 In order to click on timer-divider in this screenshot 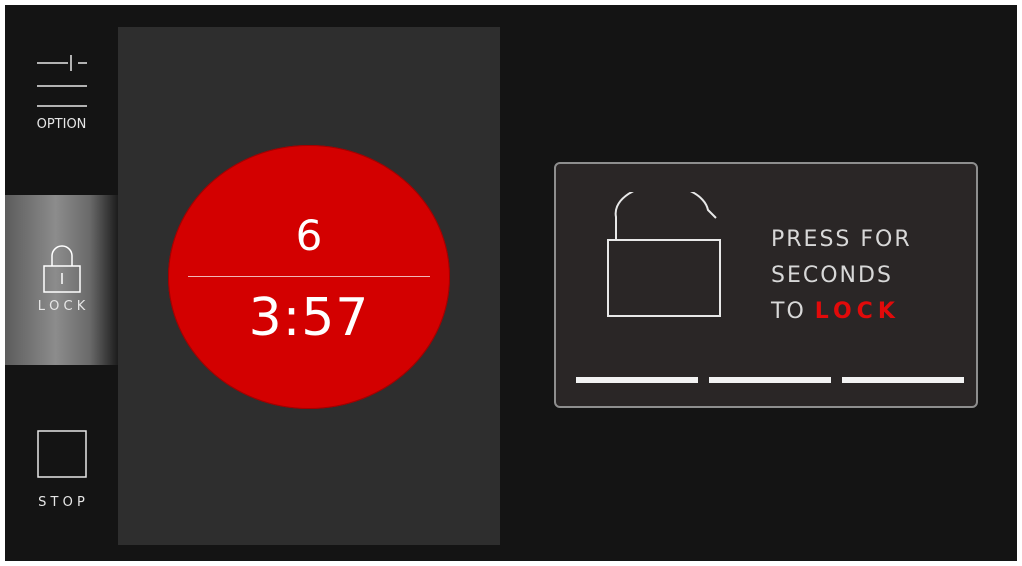, I will do `click(309, 276)`.